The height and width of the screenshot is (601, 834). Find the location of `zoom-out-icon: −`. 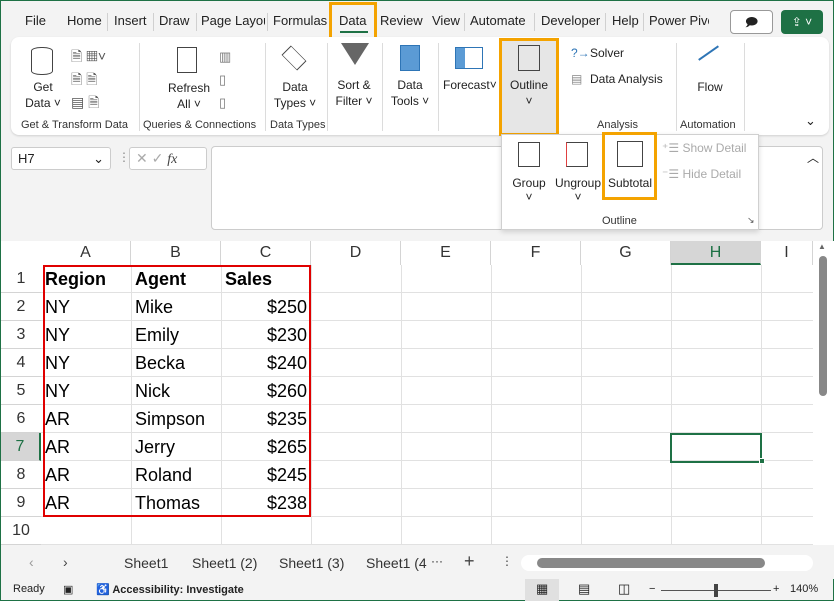

zoom-out-icon: − is located at coordinates (652, 589).